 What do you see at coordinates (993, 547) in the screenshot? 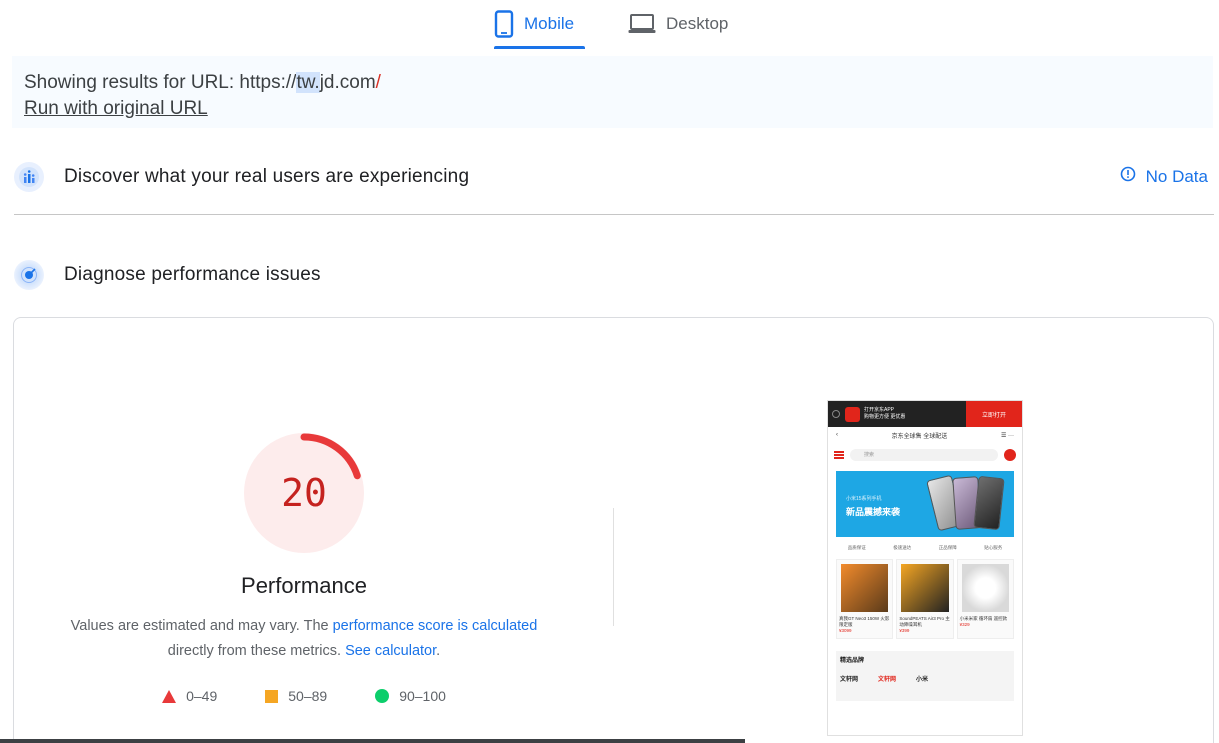
I see `thumb-feature: 贴心服务` at bounding box center [993, 547].